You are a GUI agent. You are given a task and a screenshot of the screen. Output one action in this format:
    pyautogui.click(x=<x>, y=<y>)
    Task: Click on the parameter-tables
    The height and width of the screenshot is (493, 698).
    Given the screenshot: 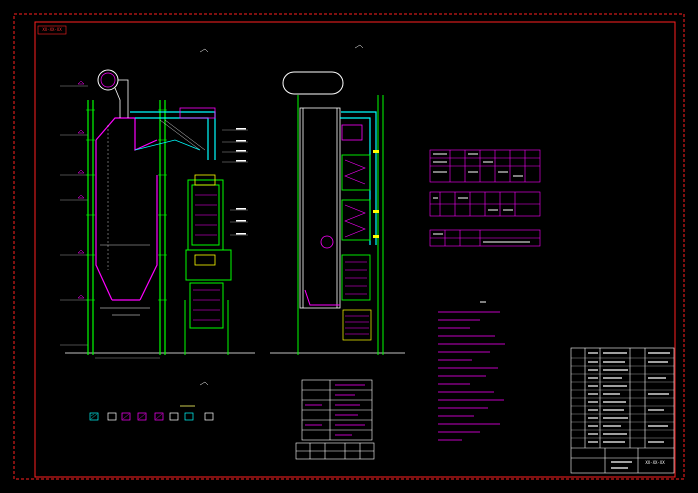 What is the action you would take?
    pyautogui.click(x=485, y=198)
    